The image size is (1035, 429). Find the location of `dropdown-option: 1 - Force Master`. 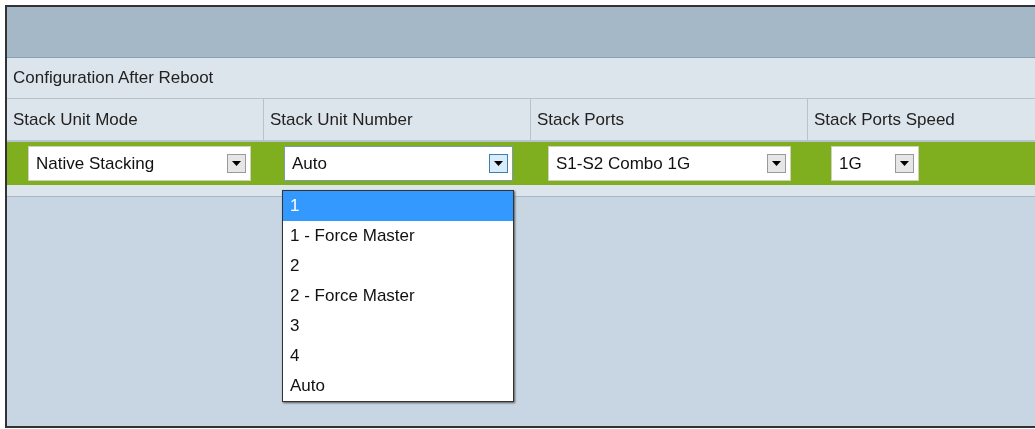

dropdown-option: 1 - Force Master is located at coordinates (398, 236).